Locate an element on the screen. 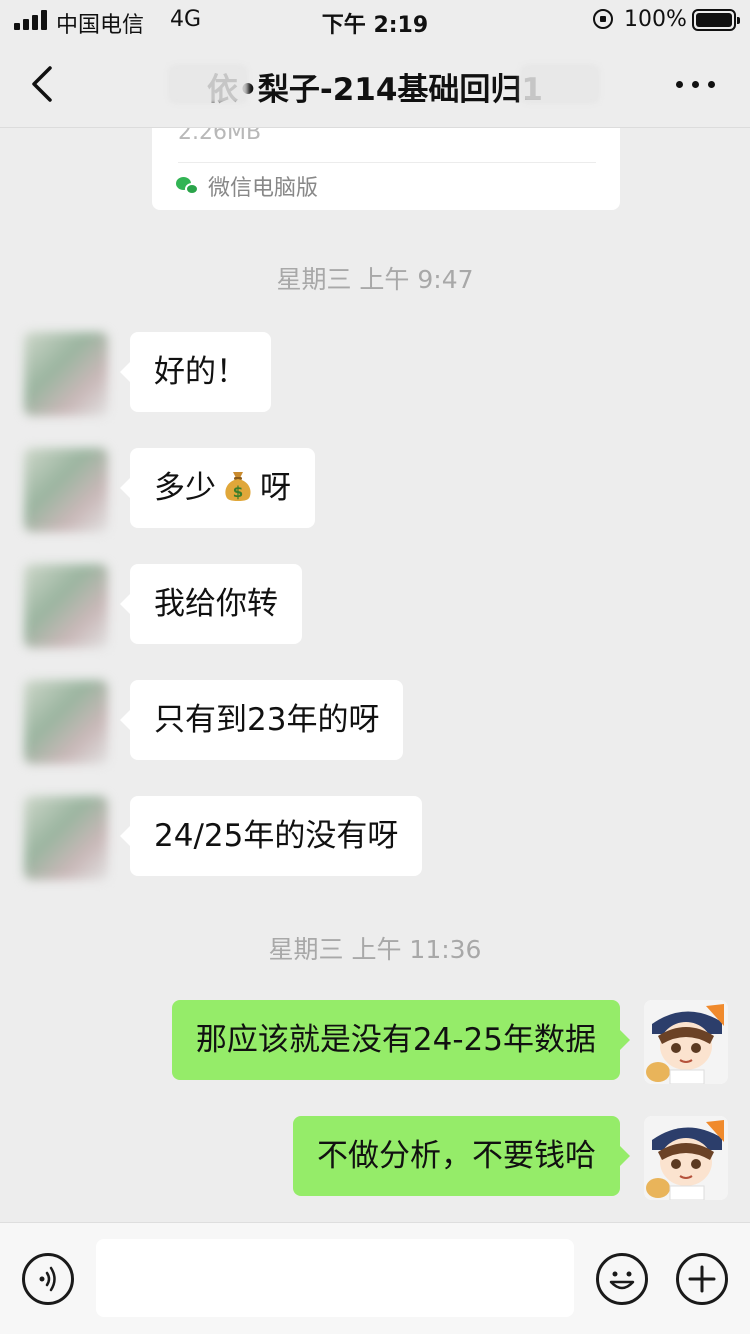  input-bar is located at coordinates (375, 1278).